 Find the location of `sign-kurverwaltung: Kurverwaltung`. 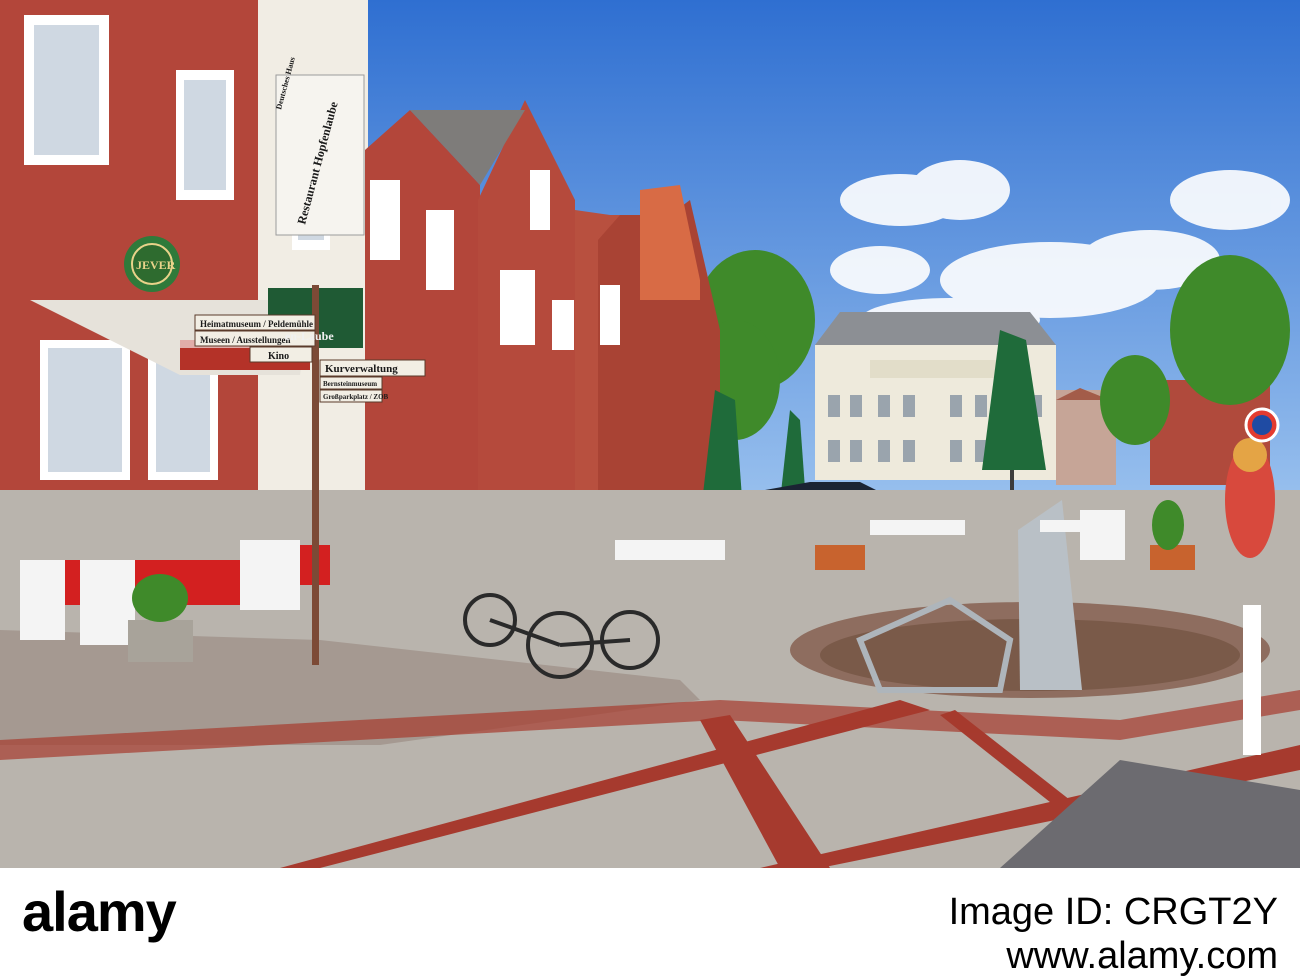

sign-kurverwaltung: Kurverwaltung is located at coordinates (361, 369).